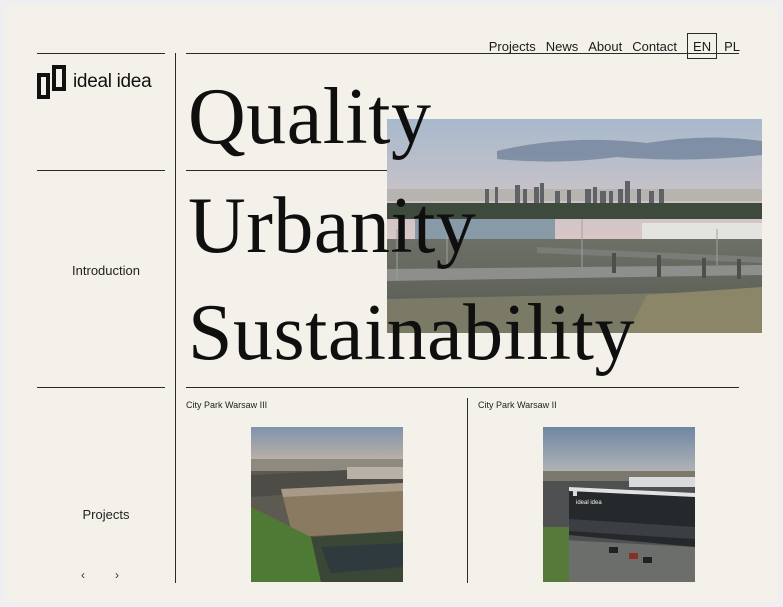 This screenshot has width=783, height=607. Describe the element at coordinates (83, 575) in the screenshot. I see `chevron-left-icon: ‹` at that location.